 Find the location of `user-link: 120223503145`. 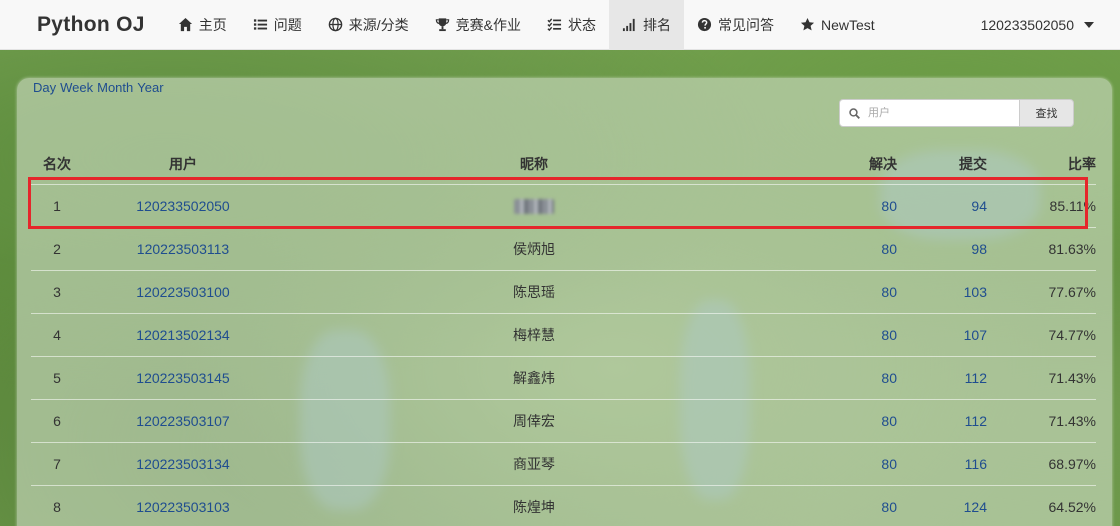

user-link: 120223503145 is located at coordinates (183, 378).